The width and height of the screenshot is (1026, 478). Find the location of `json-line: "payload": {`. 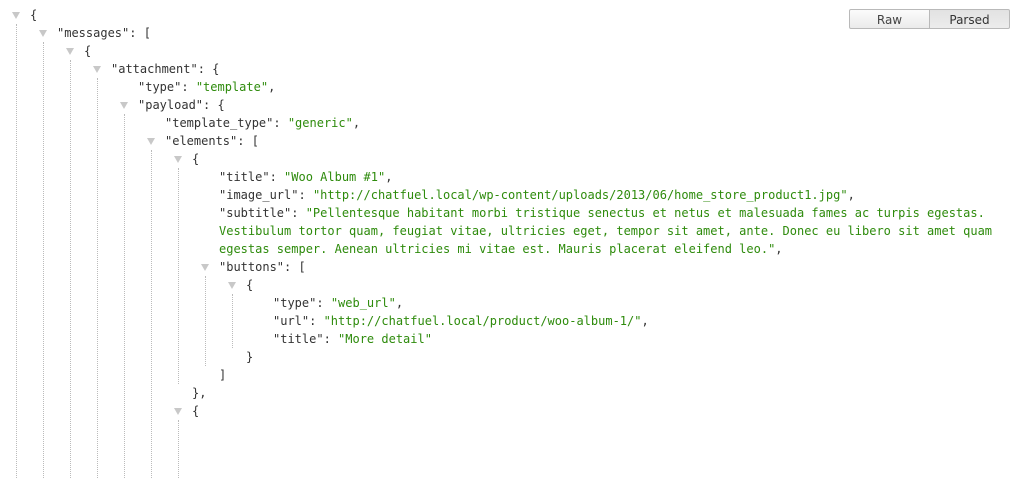

json-line: "payload": { is located at coordinates (181, 105).